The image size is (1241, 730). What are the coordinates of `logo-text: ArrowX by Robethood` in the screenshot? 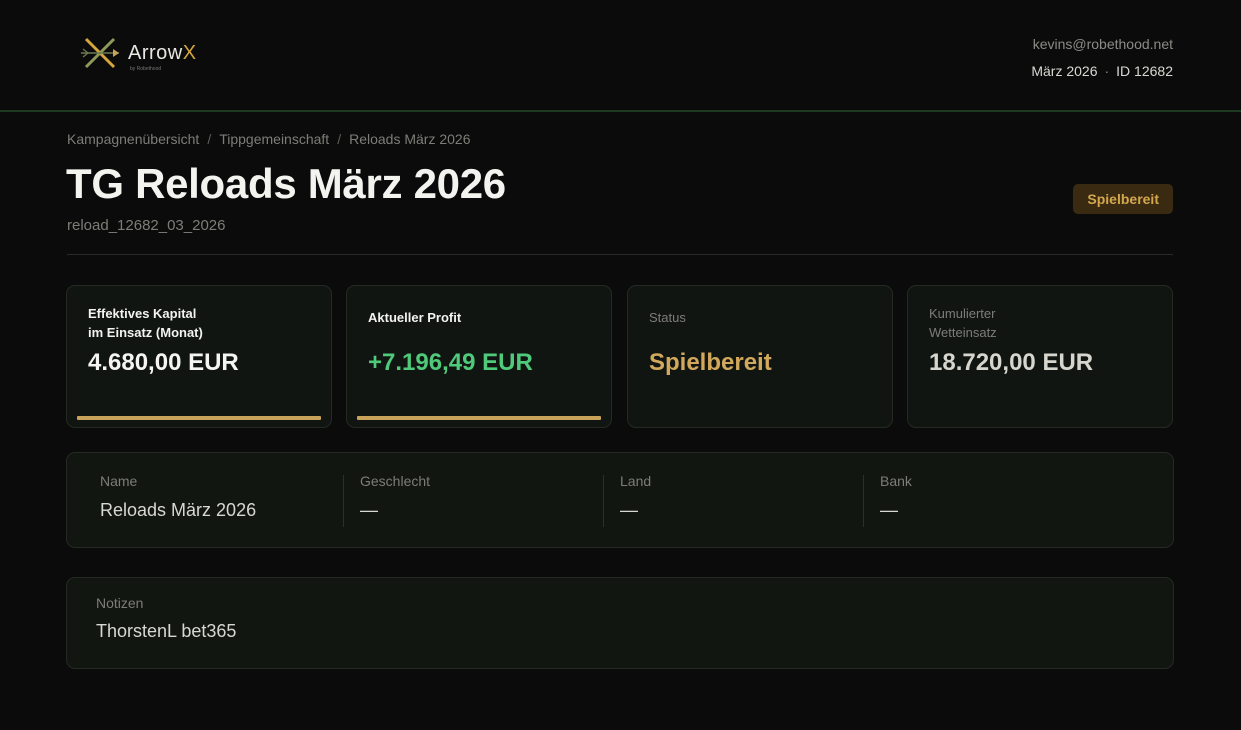 It's located at (162, 56).